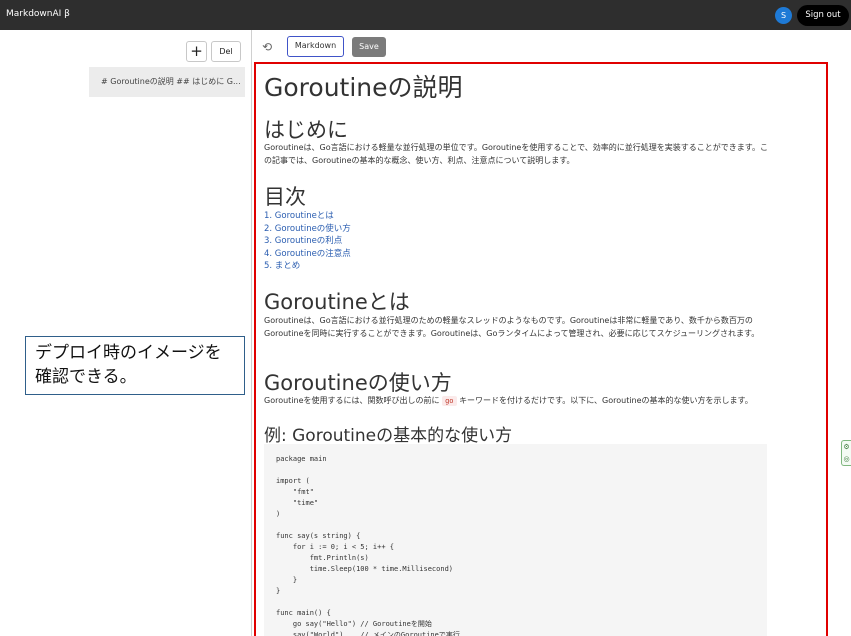 The height and width of the screenshot is (636, 851). Describe the element at coordinates (307, 266) in the screenshot. I see `toc-link-5: 5. まとめ` at that location.